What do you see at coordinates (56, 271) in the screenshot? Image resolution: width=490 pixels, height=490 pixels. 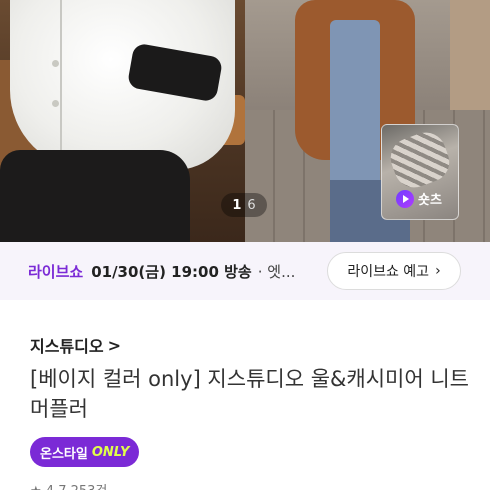 I see `live-show-tag: 라이브쇼` at bounding box center [56, 271].